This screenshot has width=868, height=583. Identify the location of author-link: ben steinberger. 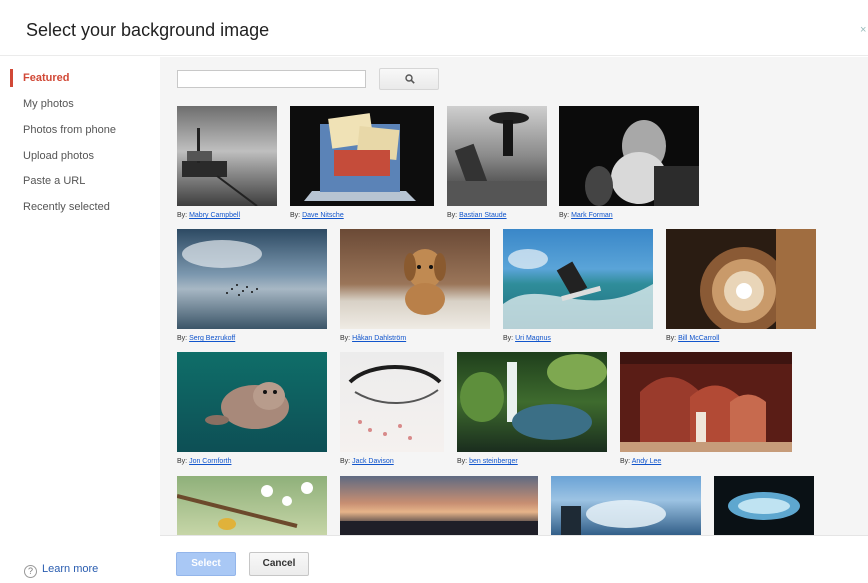
(493, 461).